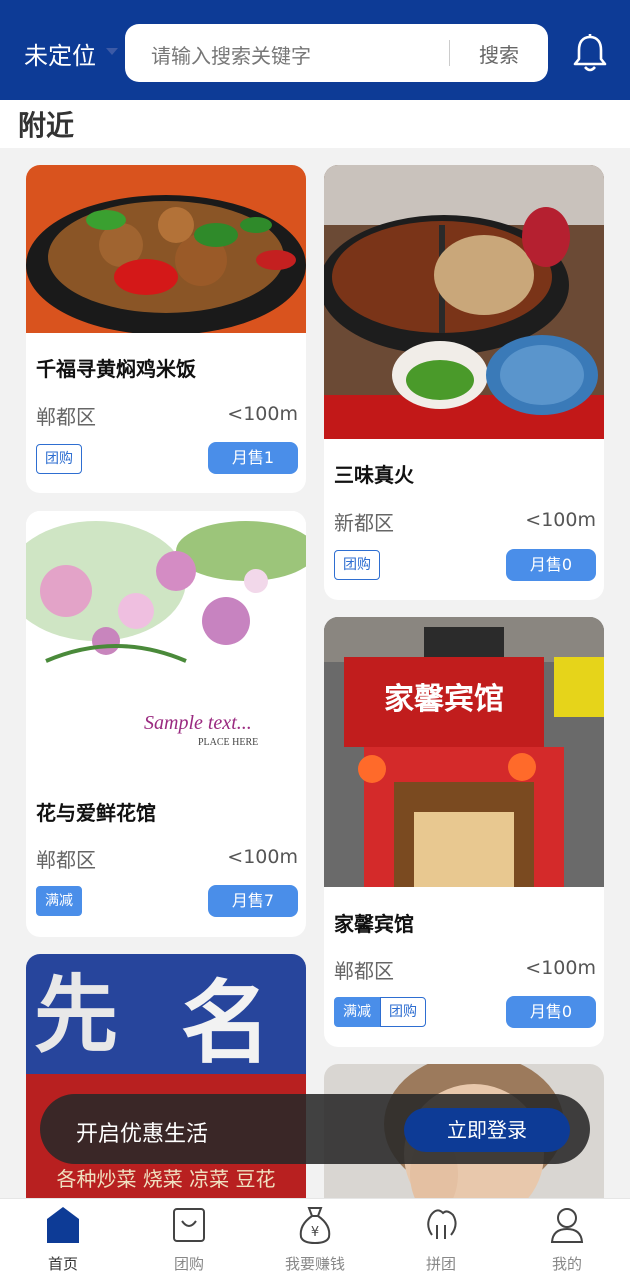 This screenshot has width=630, height=1280. What do you see at coordinates (116, 369) in the screenshot?
I see `shop-name: 千福寻黄焖鸡米饭` at bounding box center [116, 369].